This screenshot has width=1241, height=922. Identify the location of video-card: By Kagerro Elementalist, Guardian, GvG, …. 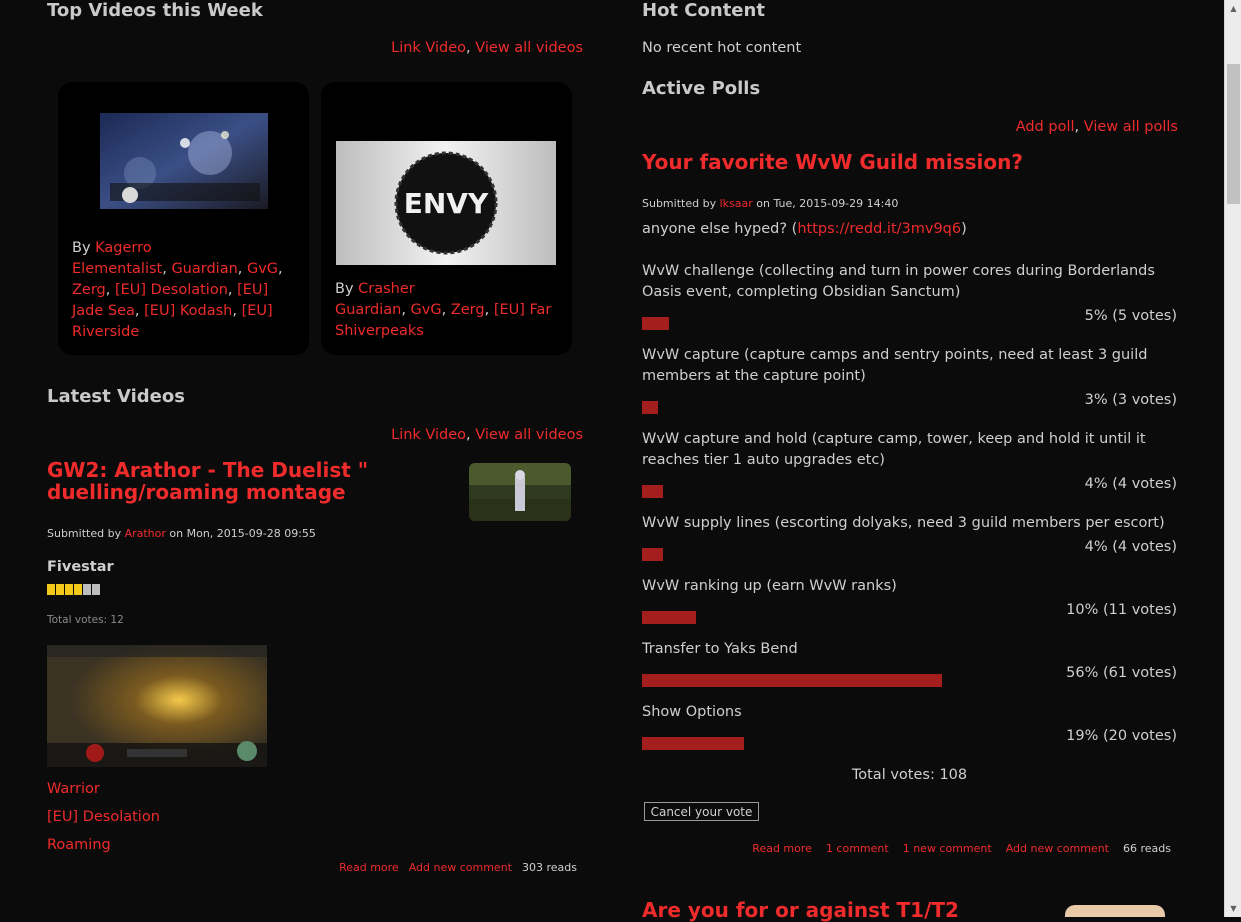
(183, 218).